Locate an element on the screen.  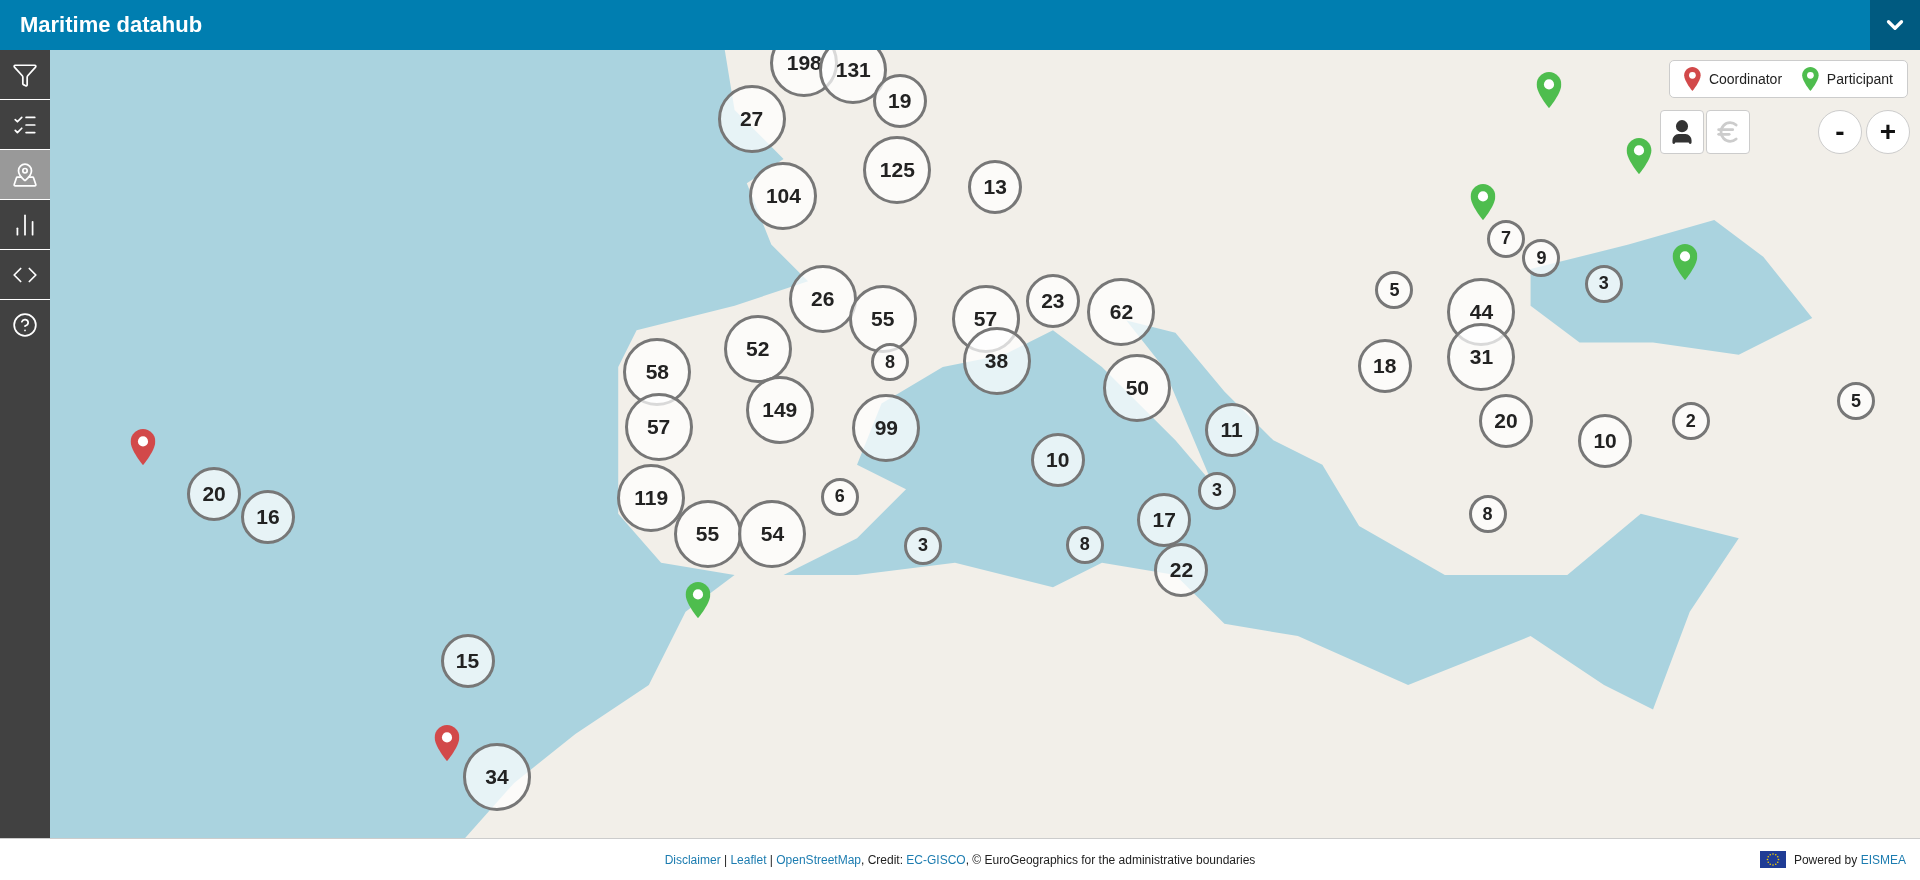
euro-toggle-button is located at coordinates (1728, 132).